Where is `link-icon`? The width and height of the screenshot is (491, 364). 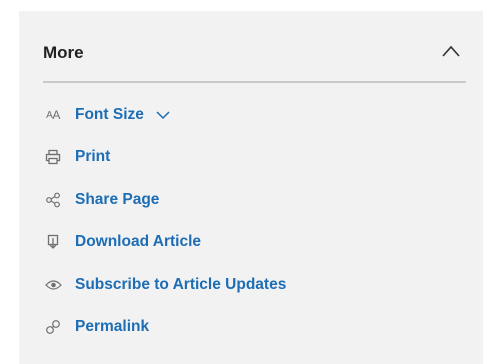
link-icon is located at coordinates (53, 327).